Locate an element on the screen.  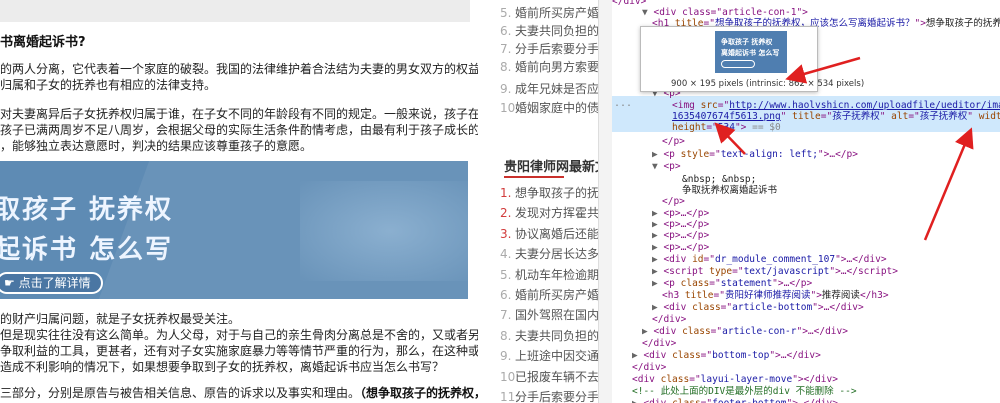
sidebar-item-link: 国外驾照在国内能 is located at coordinates (556, 315).